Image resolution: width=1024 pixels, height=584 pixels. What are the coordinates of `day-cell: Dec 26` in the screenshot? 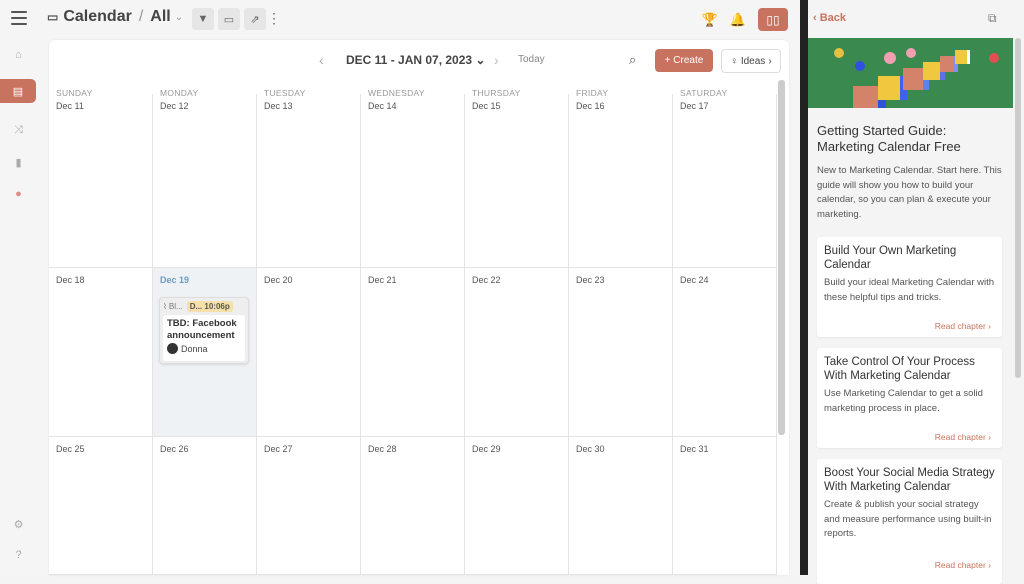 It's located at (205, 506).